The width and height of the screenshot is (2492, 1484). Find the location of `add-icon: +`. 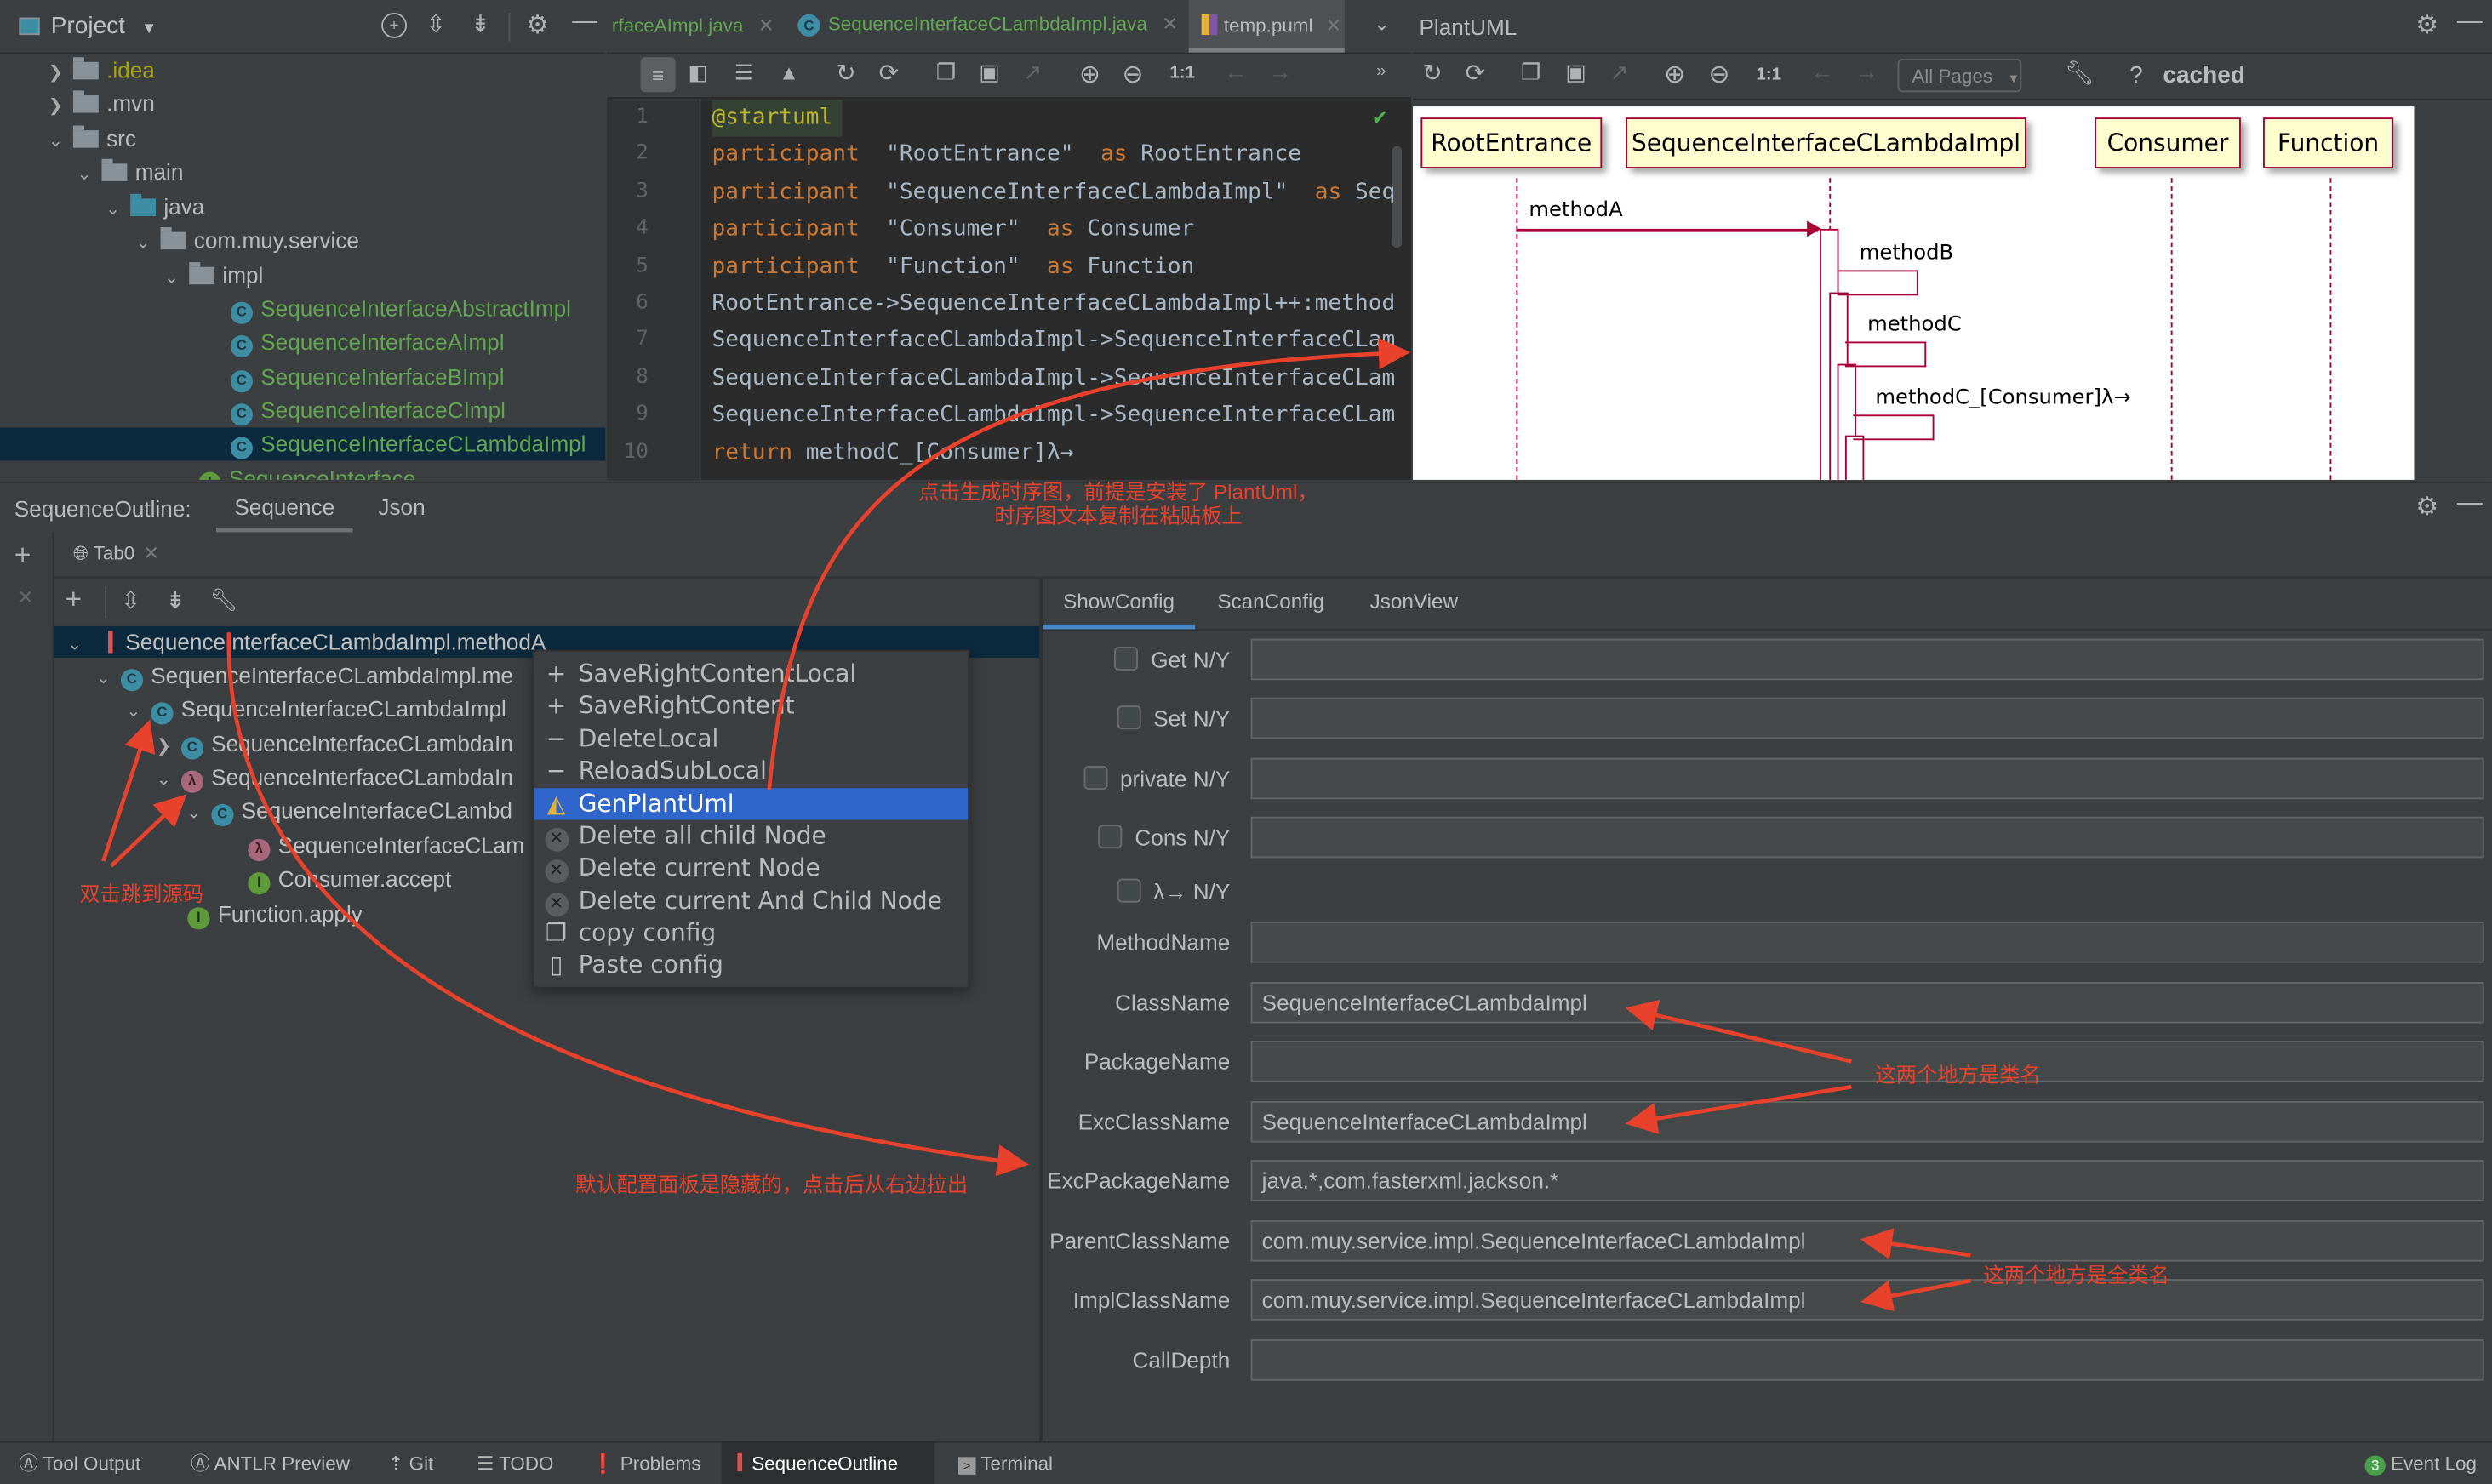

add-icon: + is located at coordinates (74, 599).